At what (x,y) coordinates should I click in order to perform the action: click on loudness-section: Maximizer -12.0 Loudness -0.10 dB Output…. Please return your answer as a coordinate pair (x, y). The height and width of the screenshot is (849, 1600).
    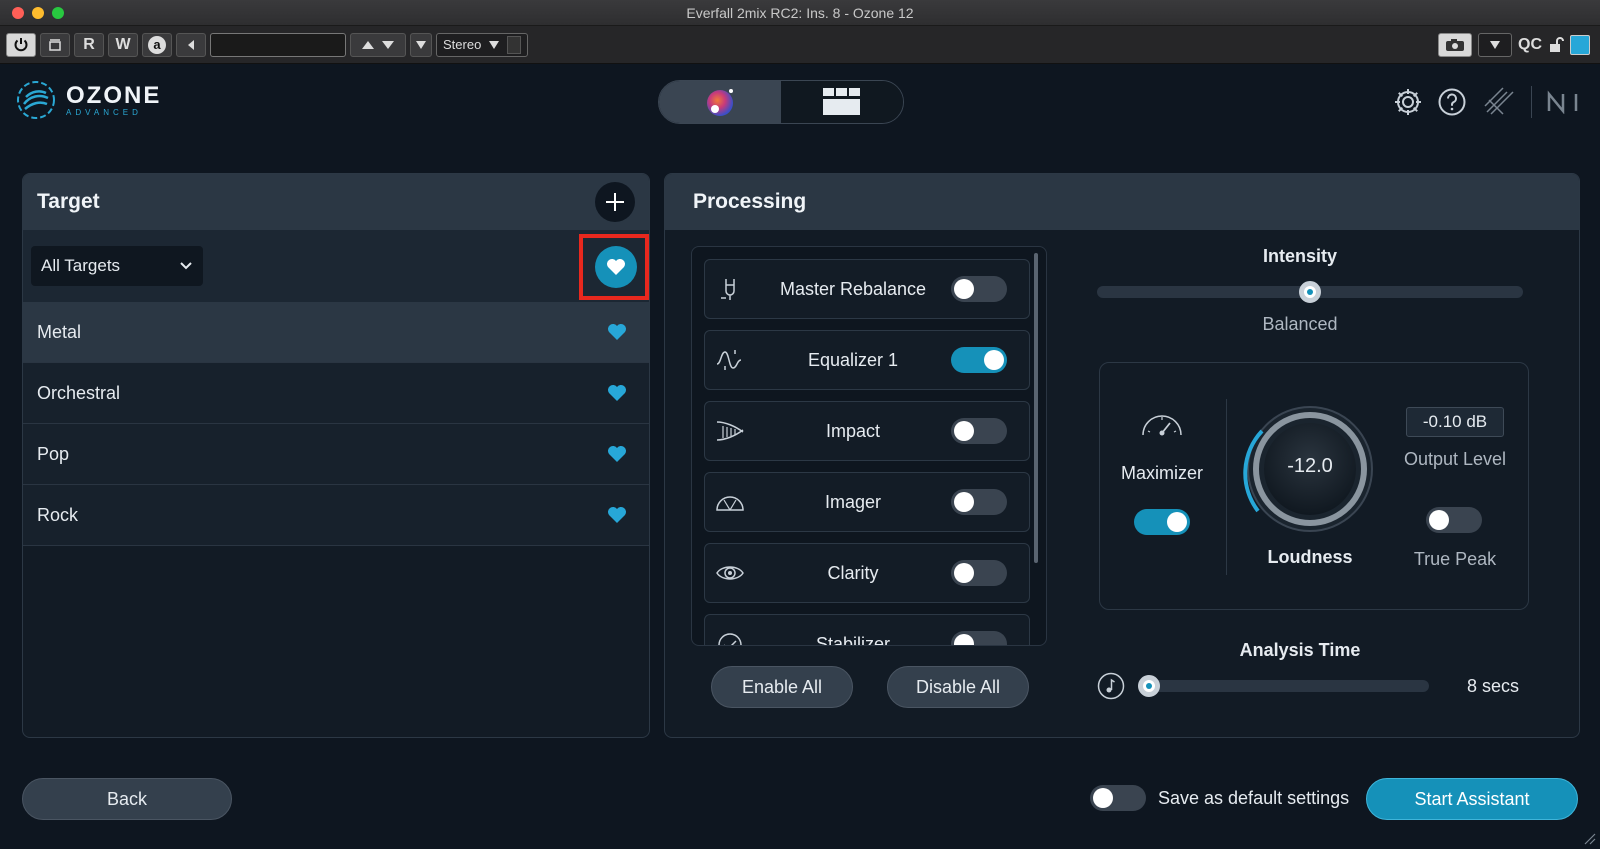
    Looking at the image, I should click on (1314, 486).